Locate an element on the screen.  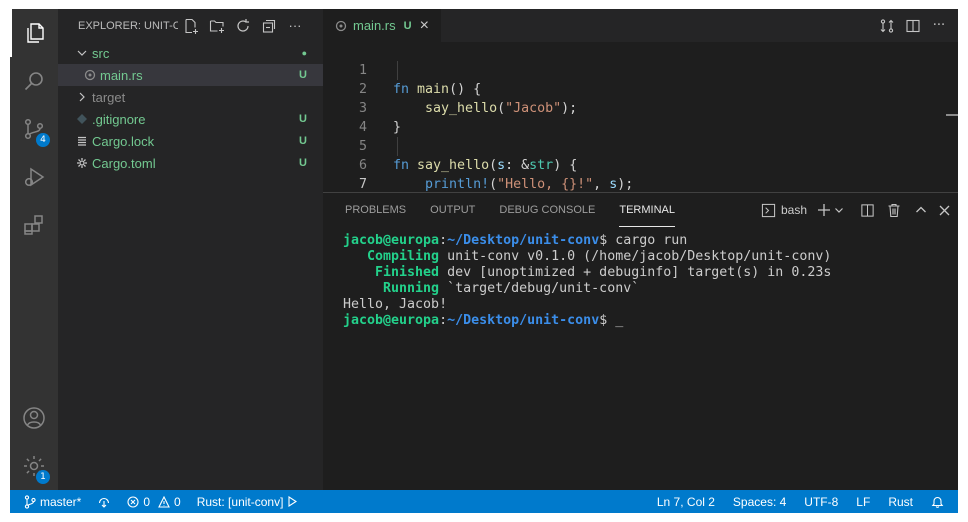
search-icon is located at coordinates (34, 81).